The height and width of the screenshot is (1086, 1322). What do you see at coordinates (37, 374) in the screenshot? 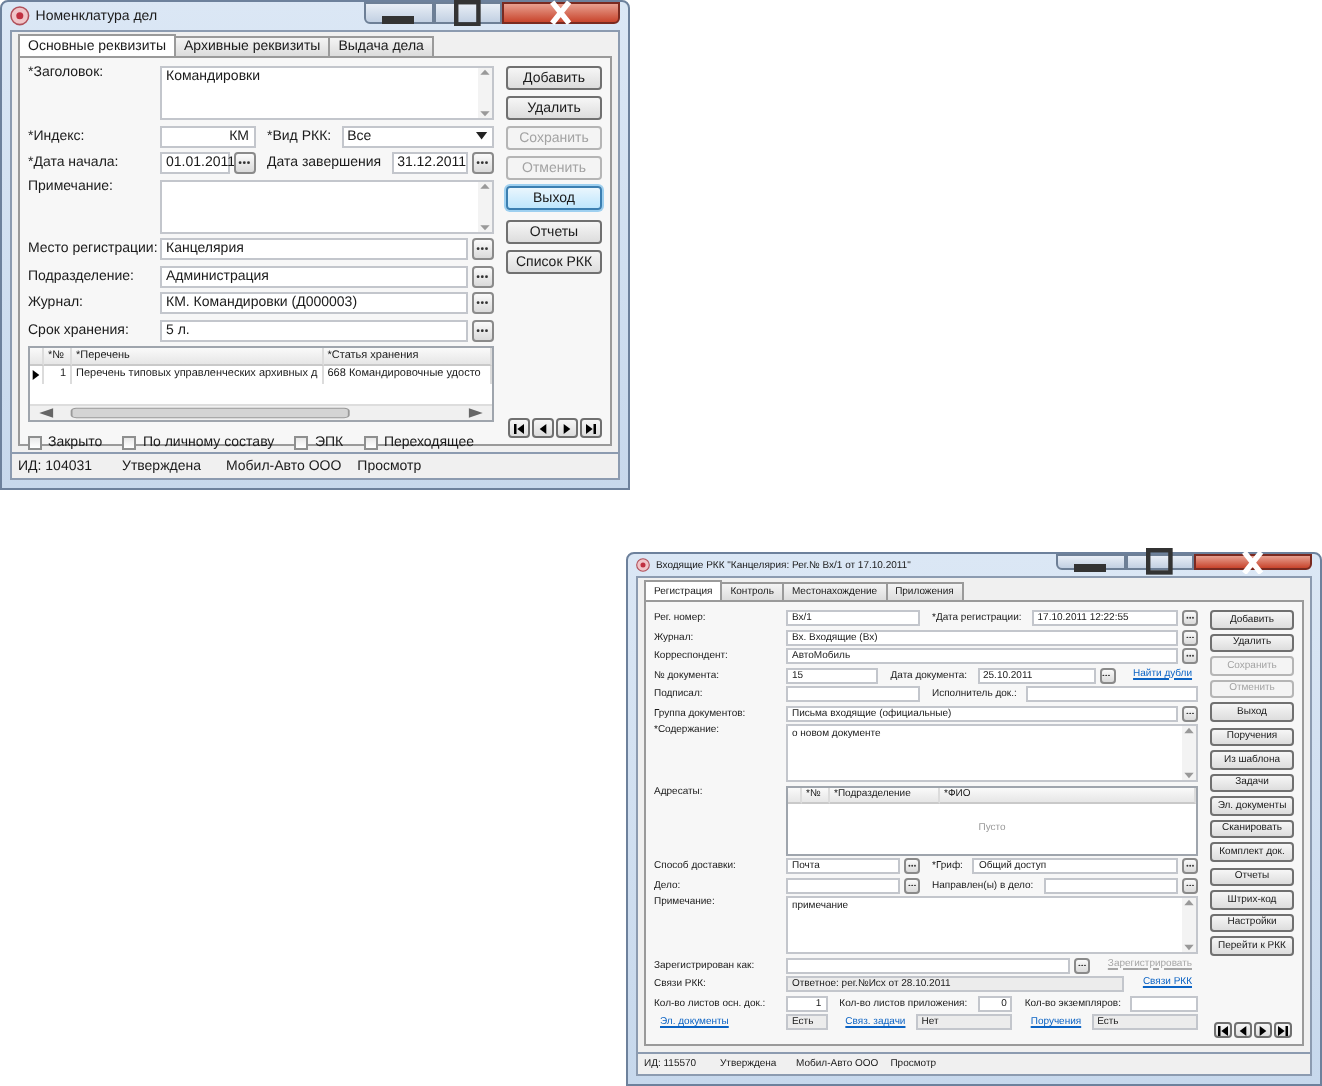
I see `row-selector` at bounding box center [37, 374].